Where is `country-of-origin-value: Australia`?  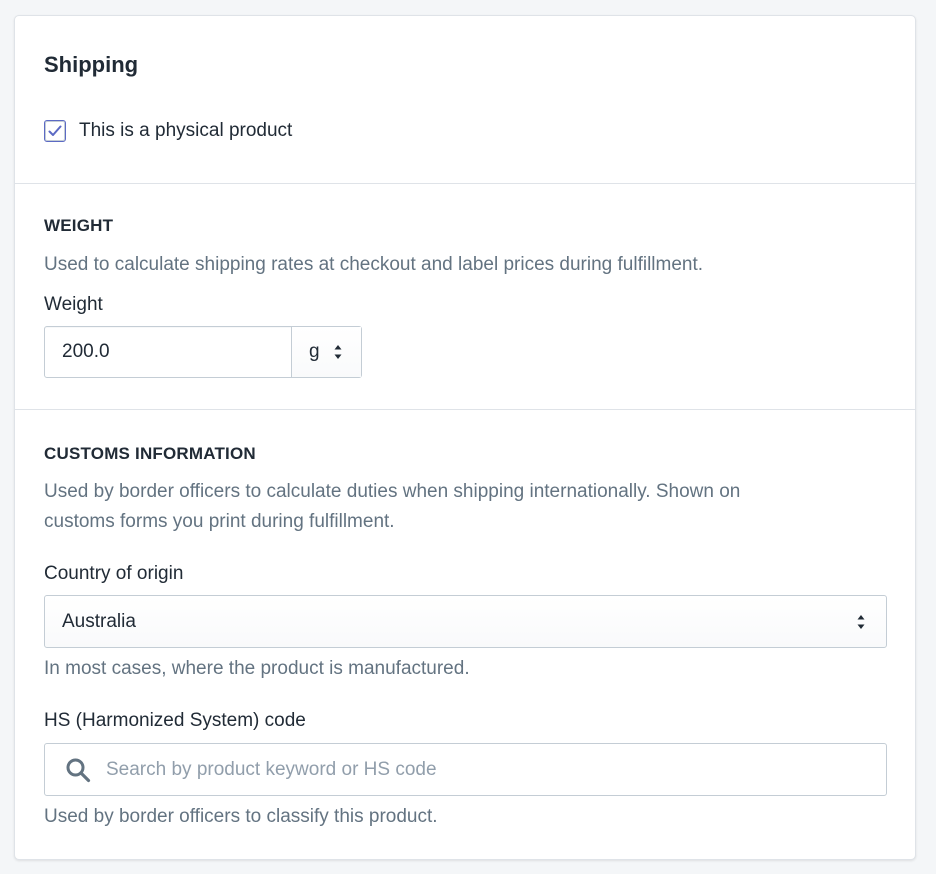
country-of-origin-value: Australia is located at coordinates (99, 621).